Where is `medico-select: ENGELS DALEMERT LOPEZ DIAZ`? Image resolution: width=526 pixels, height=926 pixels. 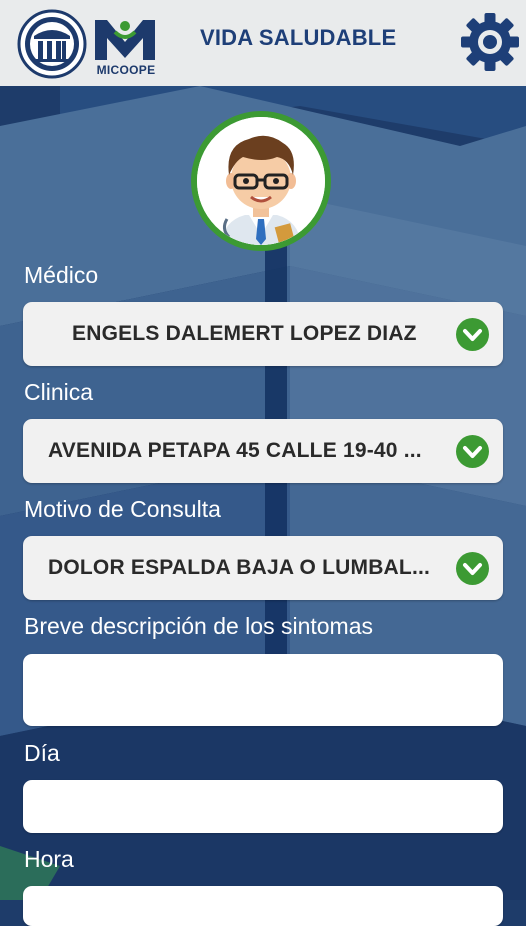
medico-select: ENGELS DALEMERT LOPEZ DIAZ is located at coordinates (263, 334).